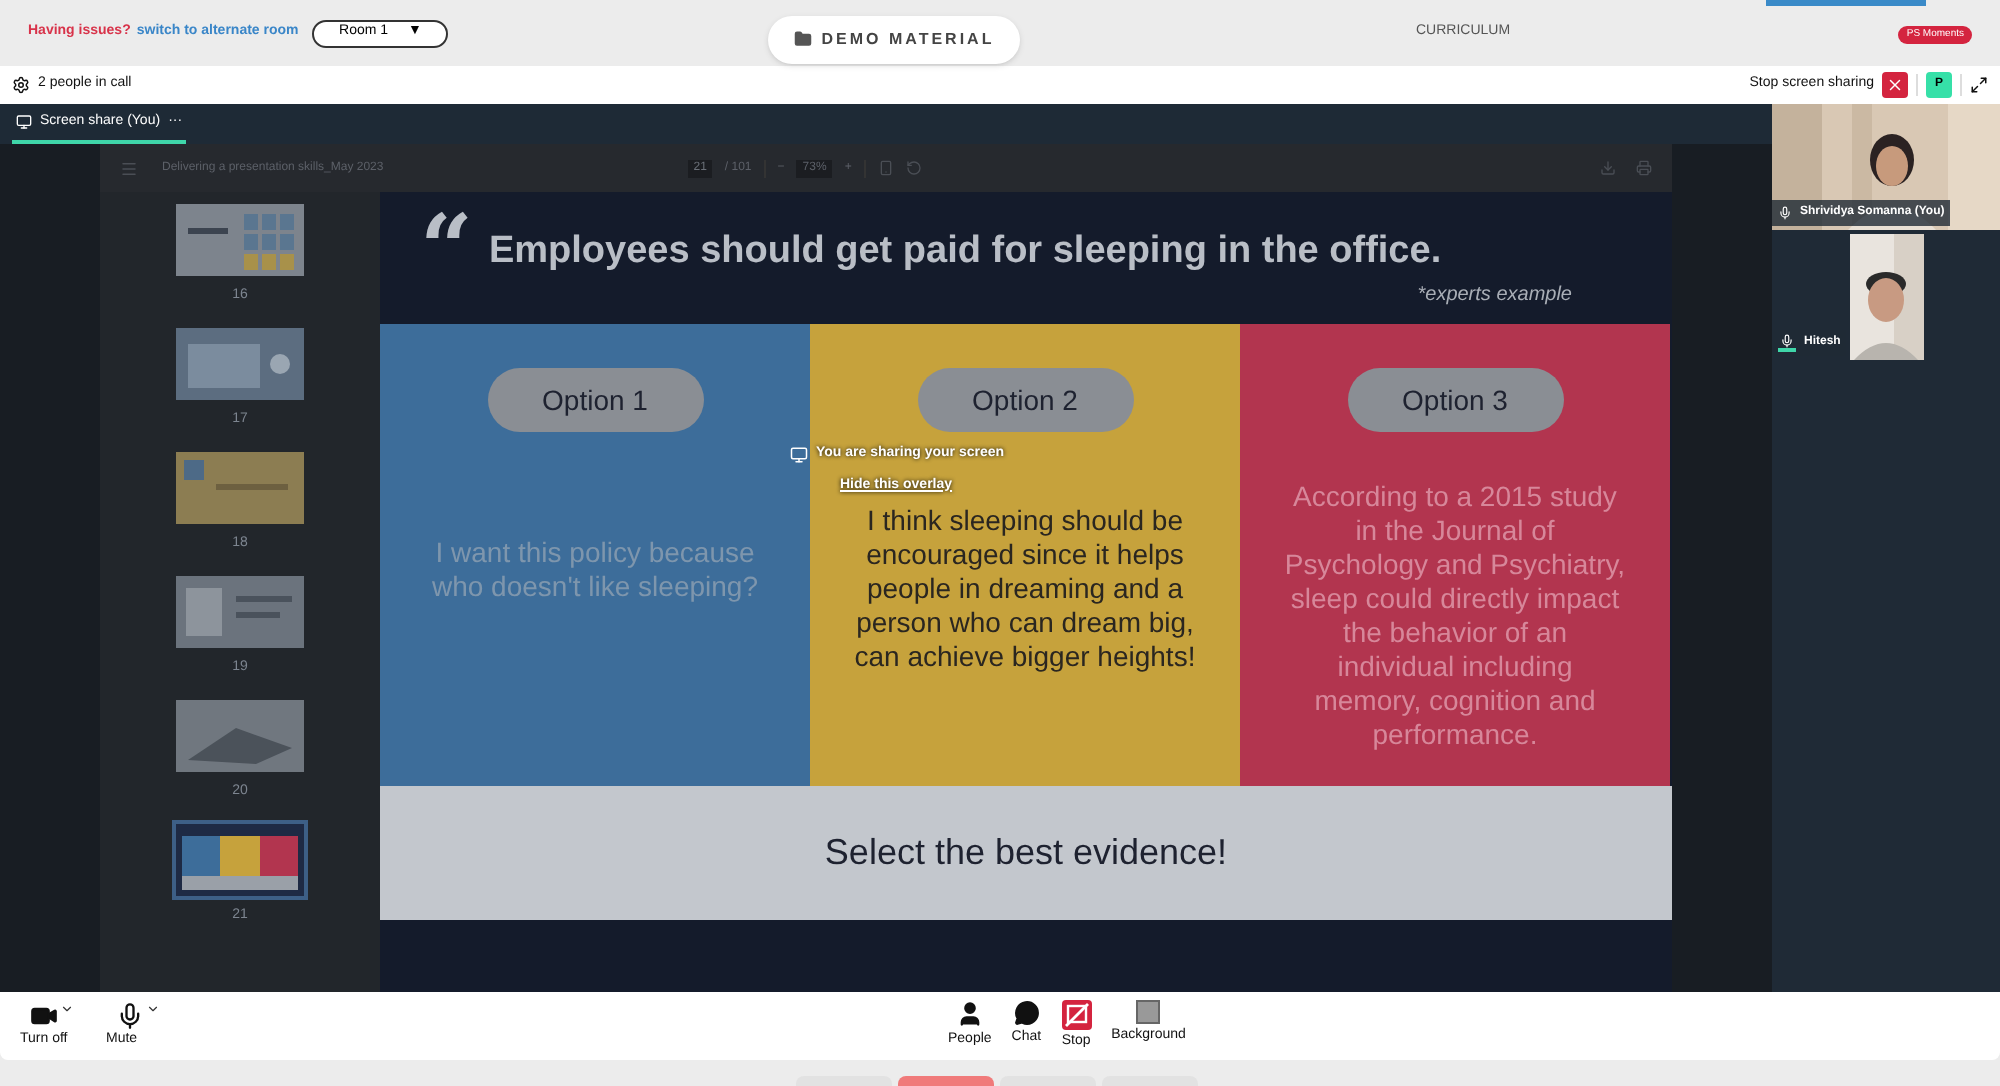 Image resolution: width=2000 pixels, height=1086 pixels. What do you see at coordinates (21, 85) in the screenshot?
I see `settings-icon` at bounding box center [21, 85].